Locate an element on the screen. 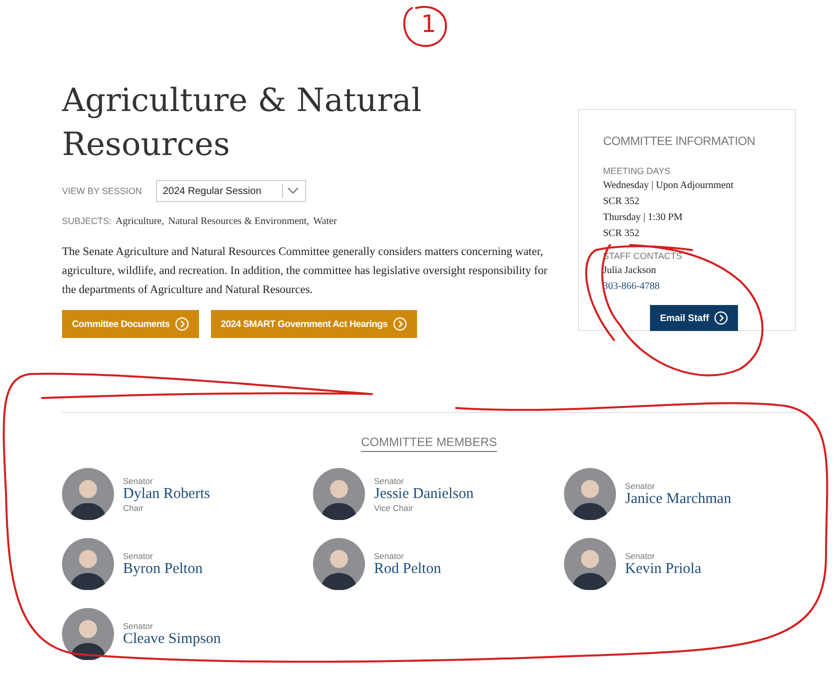 This screenshot has width=836, height=692. member-role: Chair is located at coordinates (133, 507).